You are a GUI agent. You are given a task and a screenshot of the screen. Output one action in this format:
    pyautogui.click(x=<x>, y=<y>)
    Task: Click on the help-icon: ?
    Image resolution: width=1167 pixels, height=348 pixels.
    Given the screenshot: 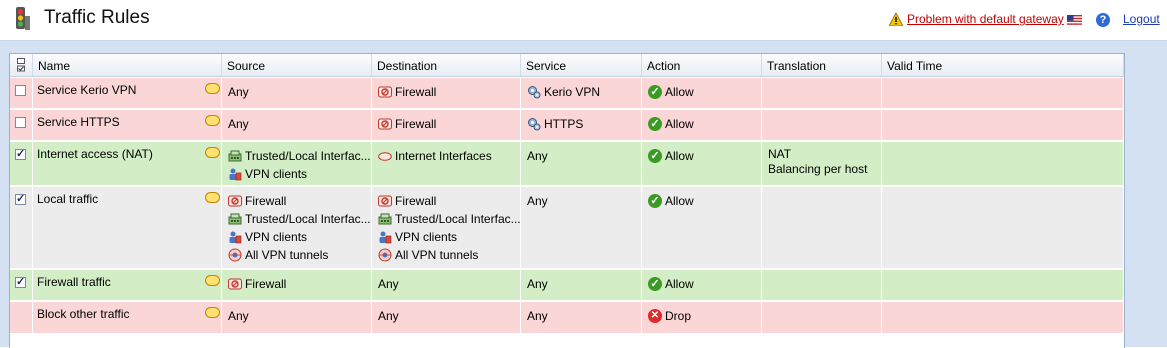 What is the action you would take?
    pyautogui.click(x=1103, y=20)
    